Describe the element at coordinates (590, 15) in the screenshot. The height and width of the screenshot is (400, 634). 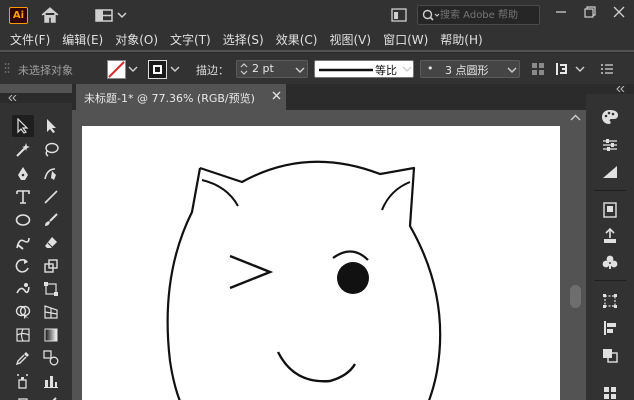
I see `restore-button` at that location.